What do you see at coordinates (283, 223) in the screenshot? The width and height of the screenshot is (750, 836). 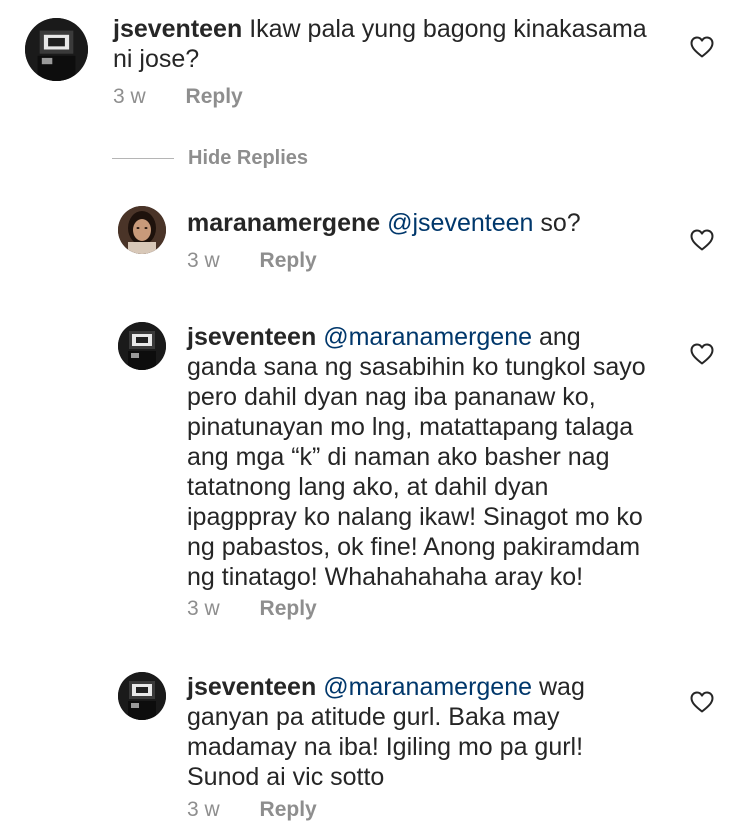 I see `comment-username: maranamergene` at bounding box center [283, 223].